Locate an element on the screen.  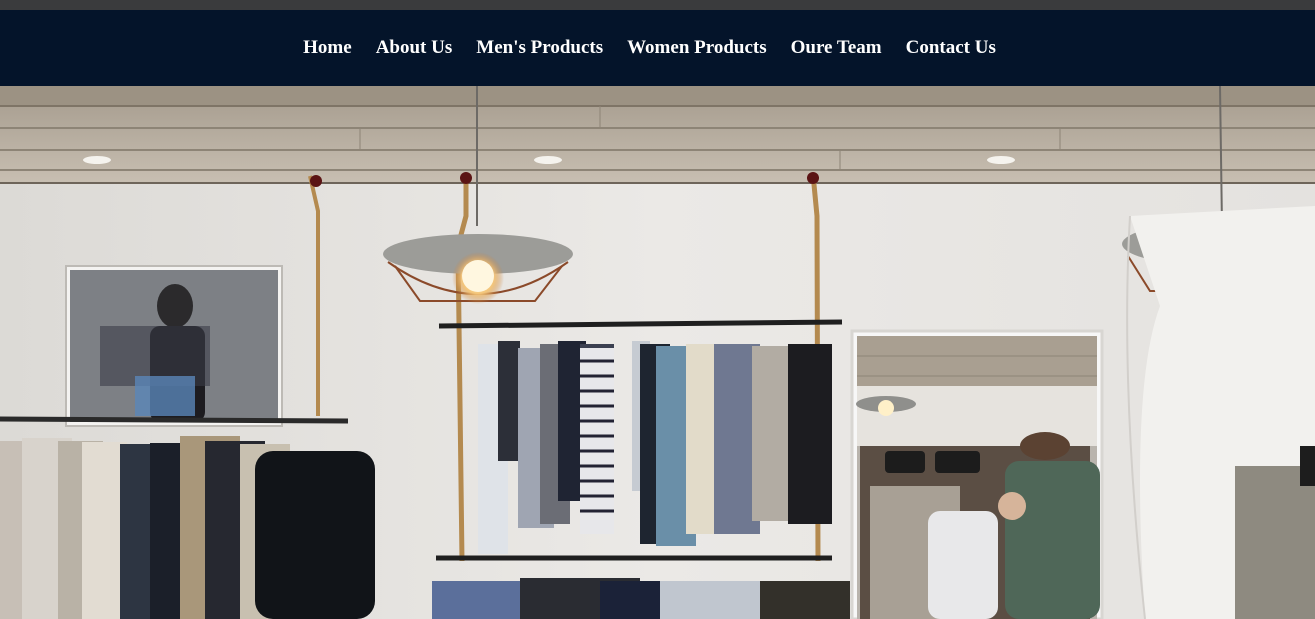
nav-link-home: Home is located at coordinates (327, 47).